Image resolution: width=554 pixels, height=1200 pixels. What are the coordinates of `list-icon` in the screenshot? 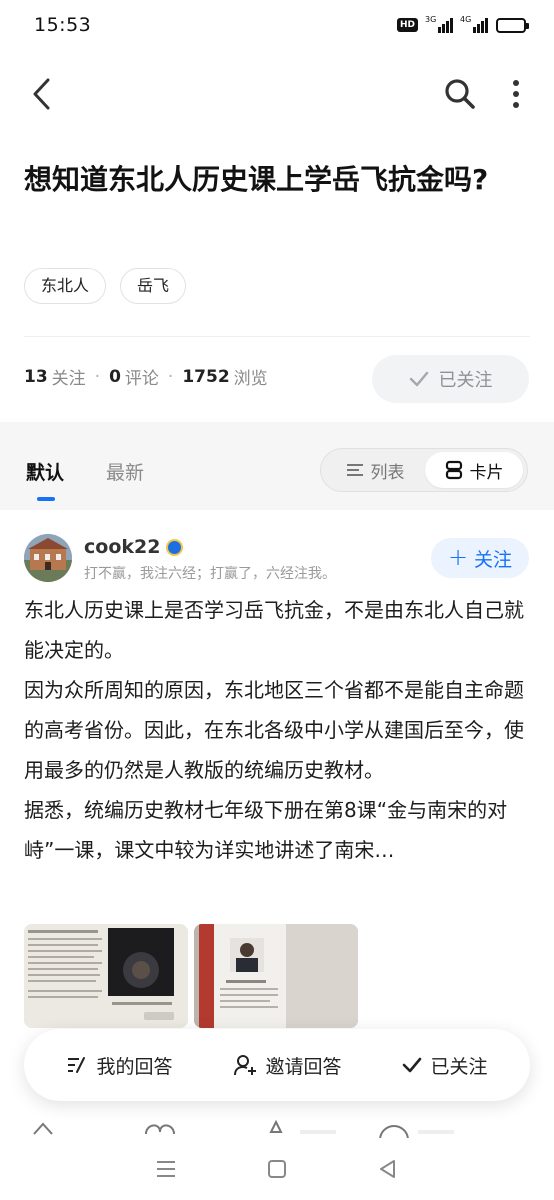 It's located at (354, 470).